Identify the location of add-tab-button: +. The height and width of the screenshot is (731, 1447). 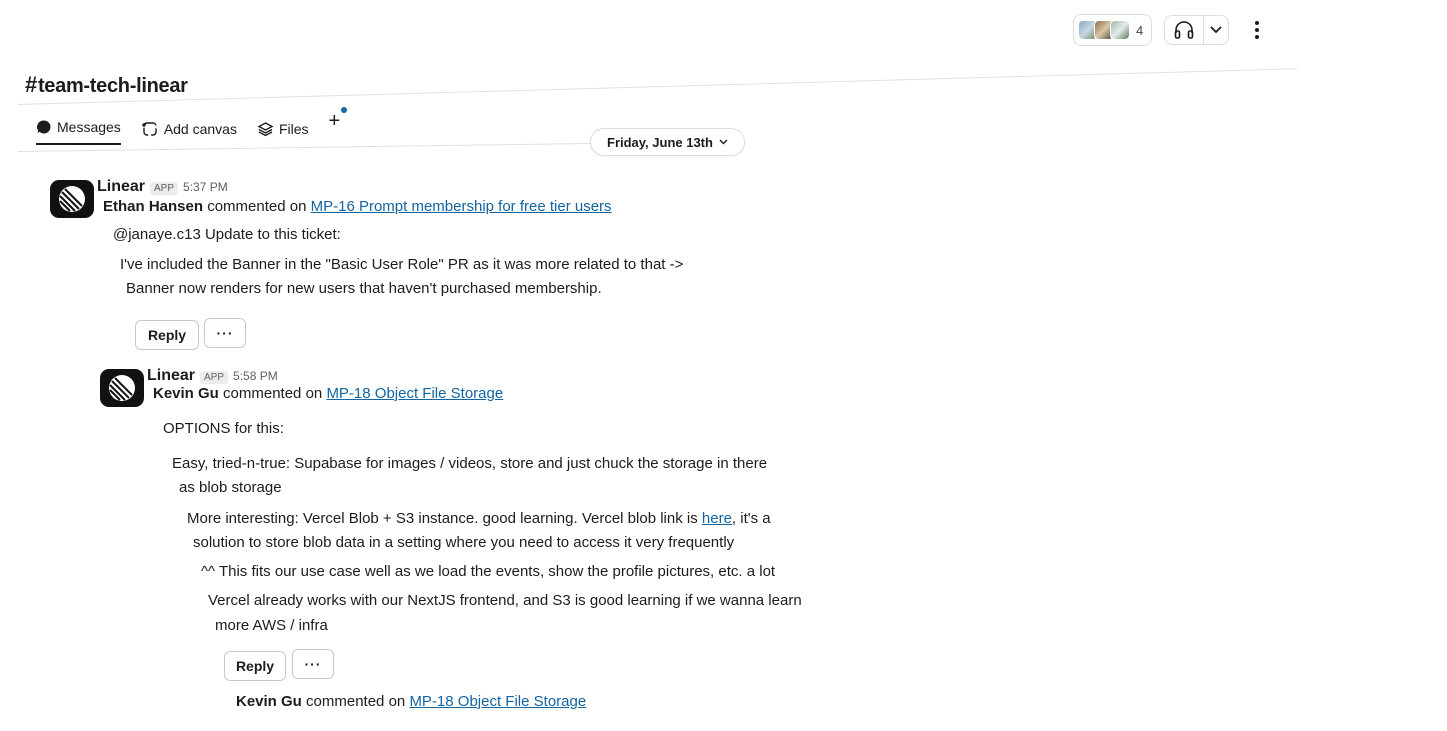
(338, 126).